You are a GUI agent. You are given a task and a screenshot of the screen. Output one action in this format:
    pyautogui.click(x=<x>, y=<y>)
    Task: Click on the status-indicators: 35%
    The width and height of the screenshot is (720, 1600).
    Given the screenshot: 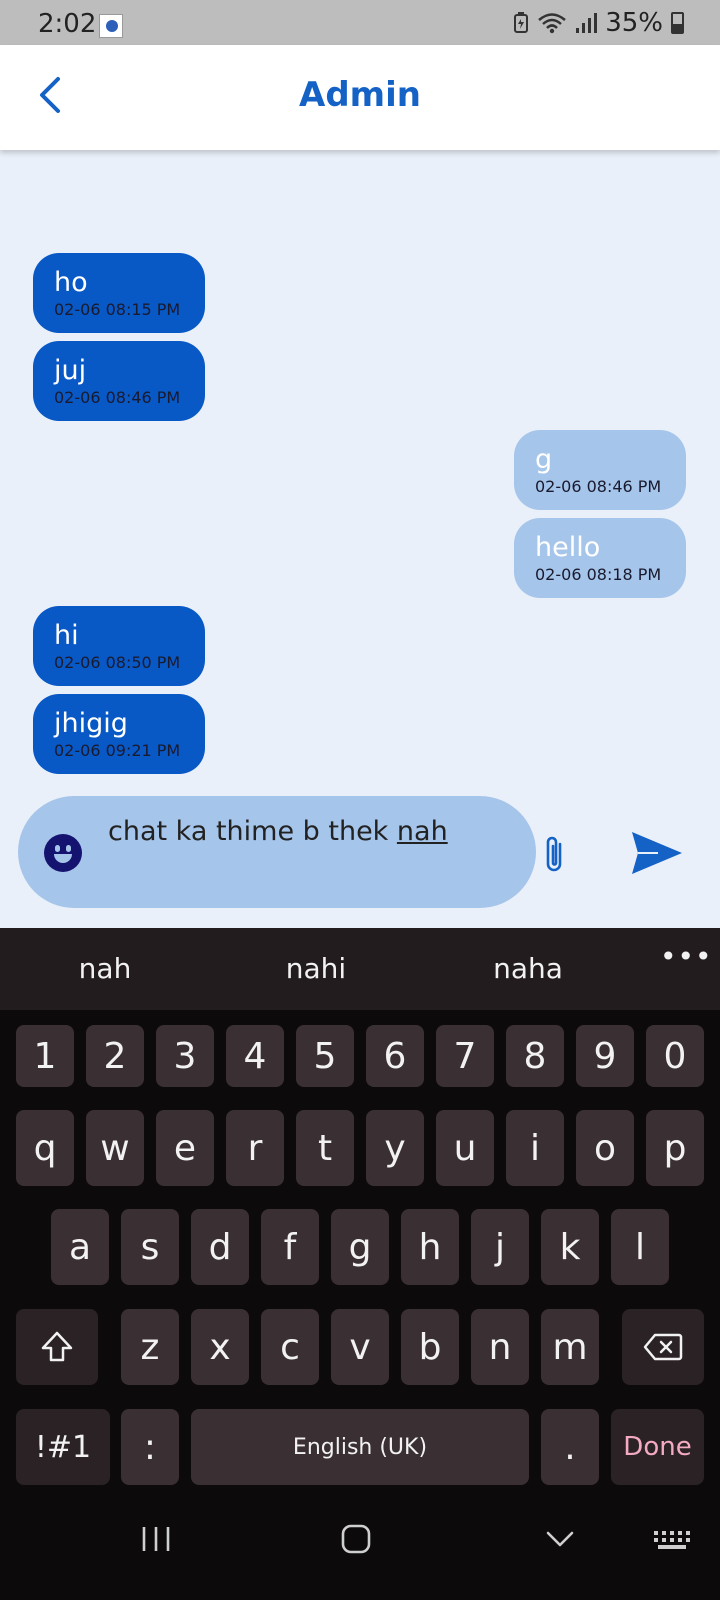 What is the action you would take?
    pyautogui.click(x=598, y=23)
    